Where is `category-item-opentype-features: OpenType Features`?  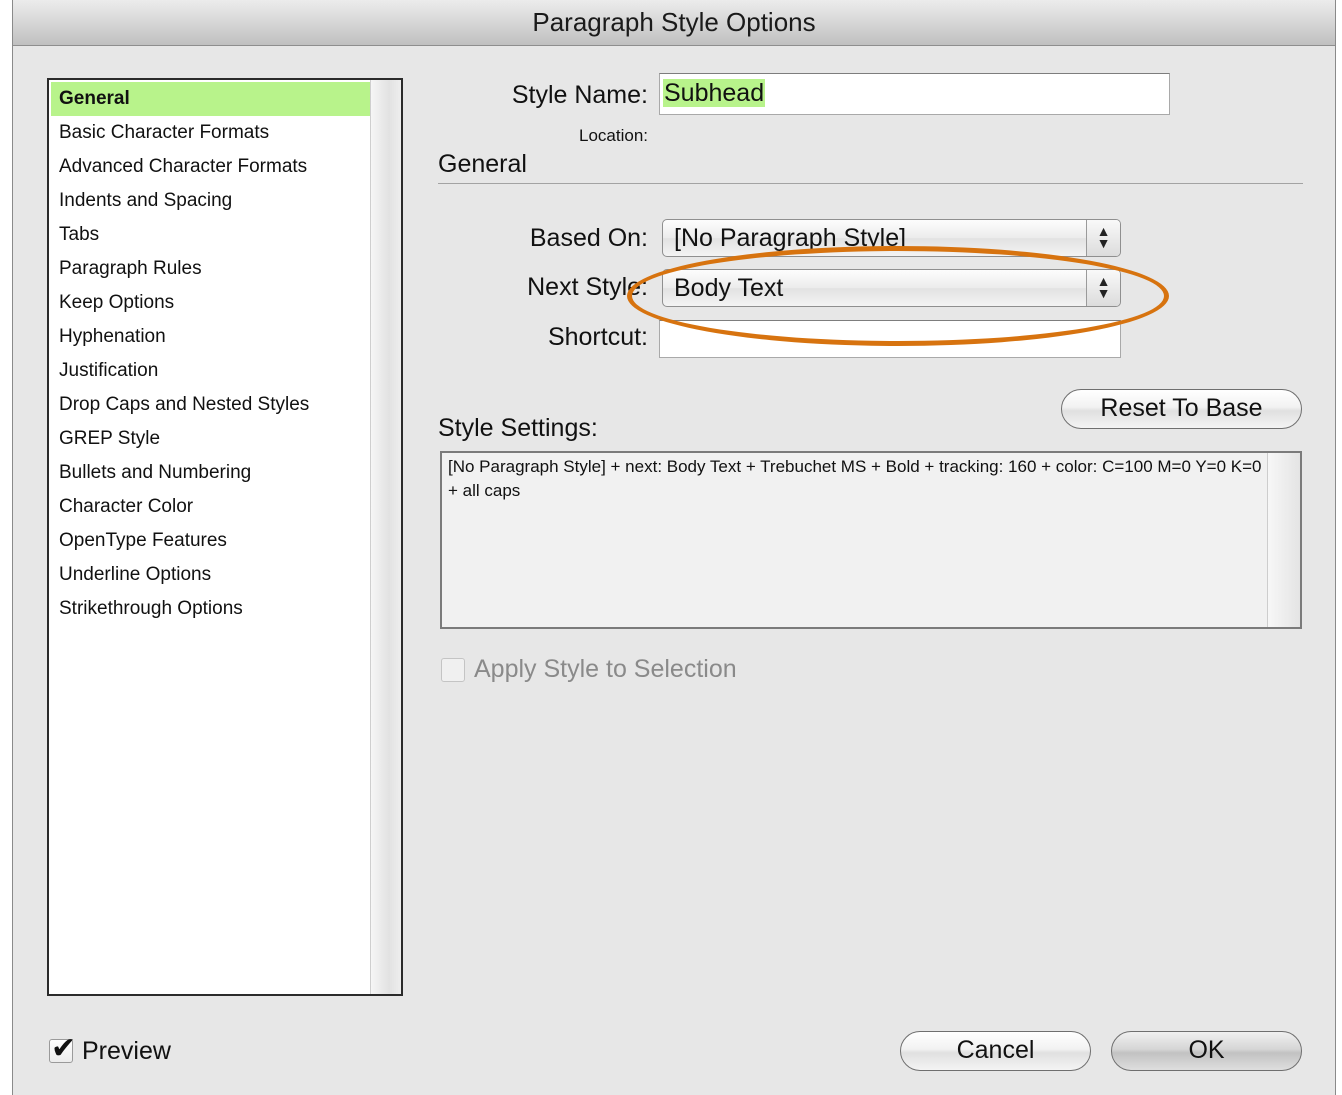
category-item-opentype-features: OpenType Features is located at coordinates (211, 541).